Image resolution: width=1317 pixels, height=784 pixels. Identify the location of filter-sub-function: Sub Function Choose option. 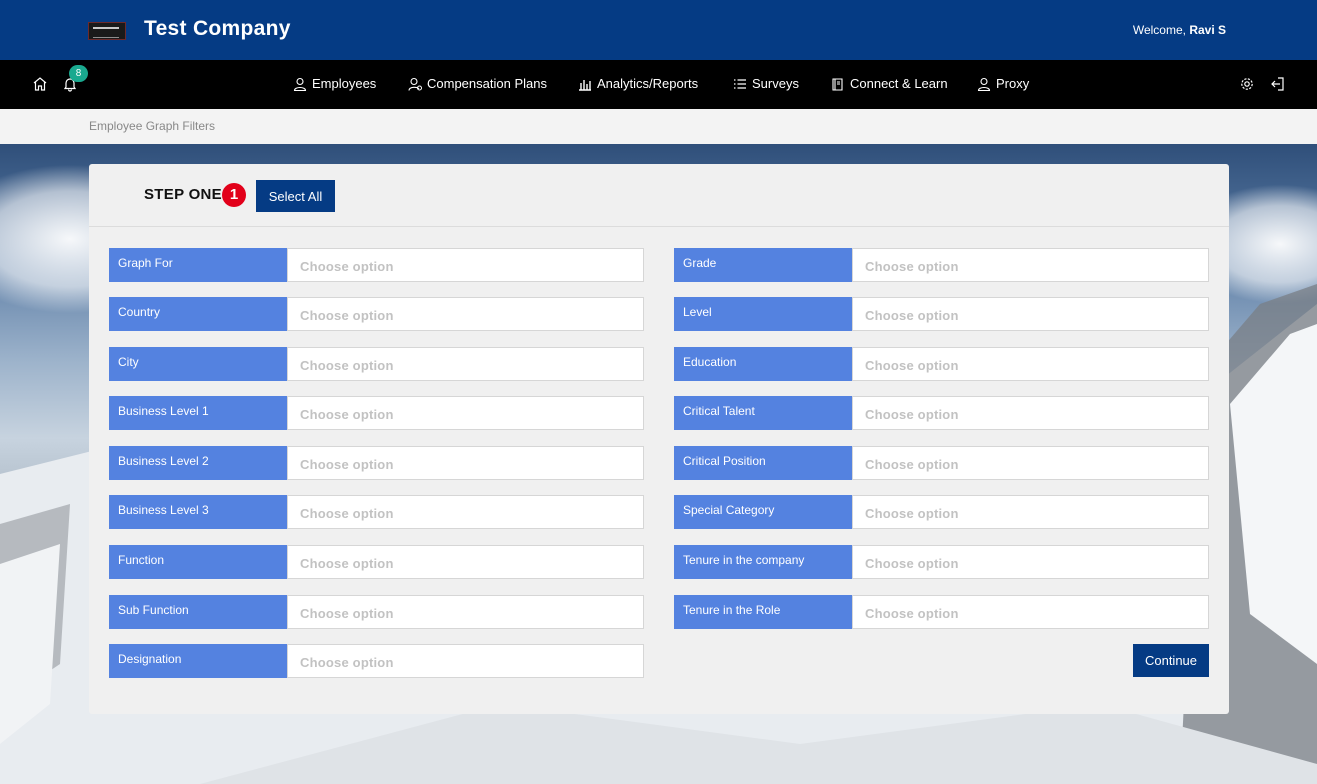
(376, 612).